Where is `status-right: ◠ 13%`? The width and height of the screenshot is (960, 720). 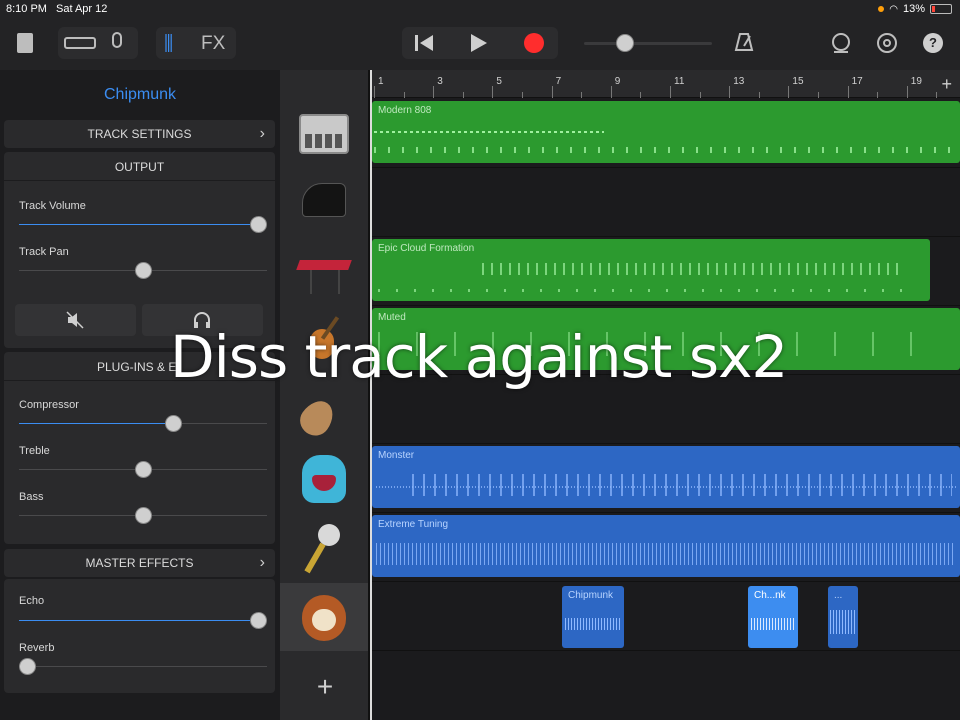 status-right: ◠ 13% is located at coordinates (915, 9).